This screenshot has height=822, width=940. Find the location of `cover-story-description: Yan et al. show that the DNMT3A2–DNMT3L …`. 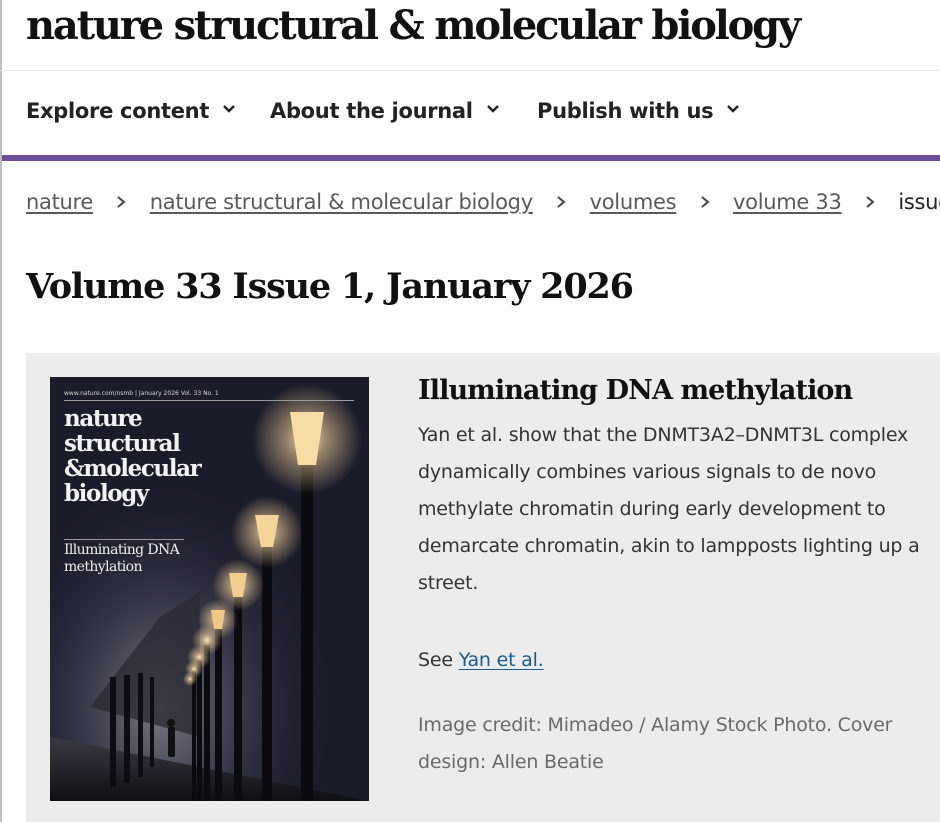

cover-story-description: Yan et al. show that the DNMT3A2–DNMT3L … is located at coordinates (669, 509).